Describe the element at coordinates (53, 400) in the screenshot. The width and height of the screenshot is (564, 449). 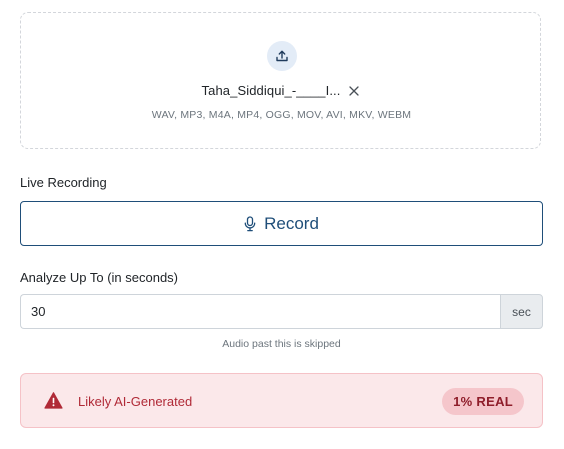
I see `warning-icon` at that location.